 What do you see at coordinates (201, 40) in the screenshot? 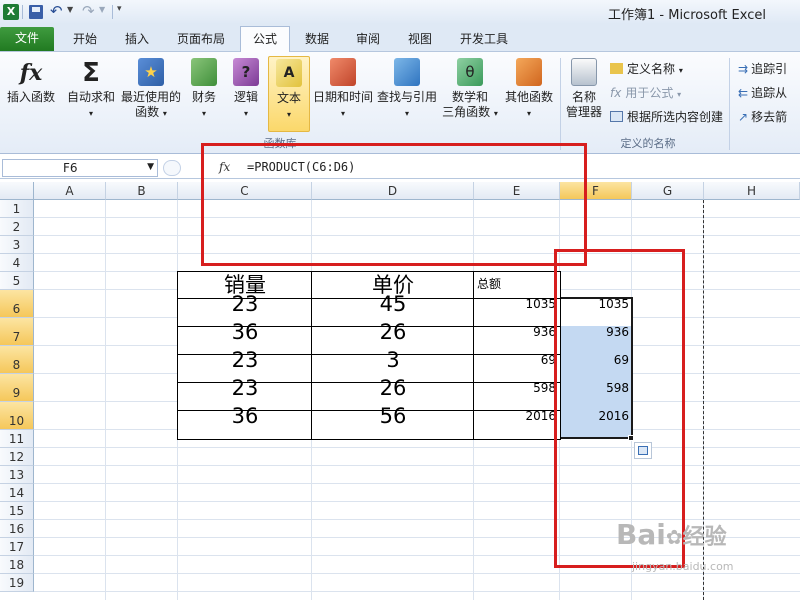
I see `tab-page-layout: 页面布局` at bounding box center [201, 40].